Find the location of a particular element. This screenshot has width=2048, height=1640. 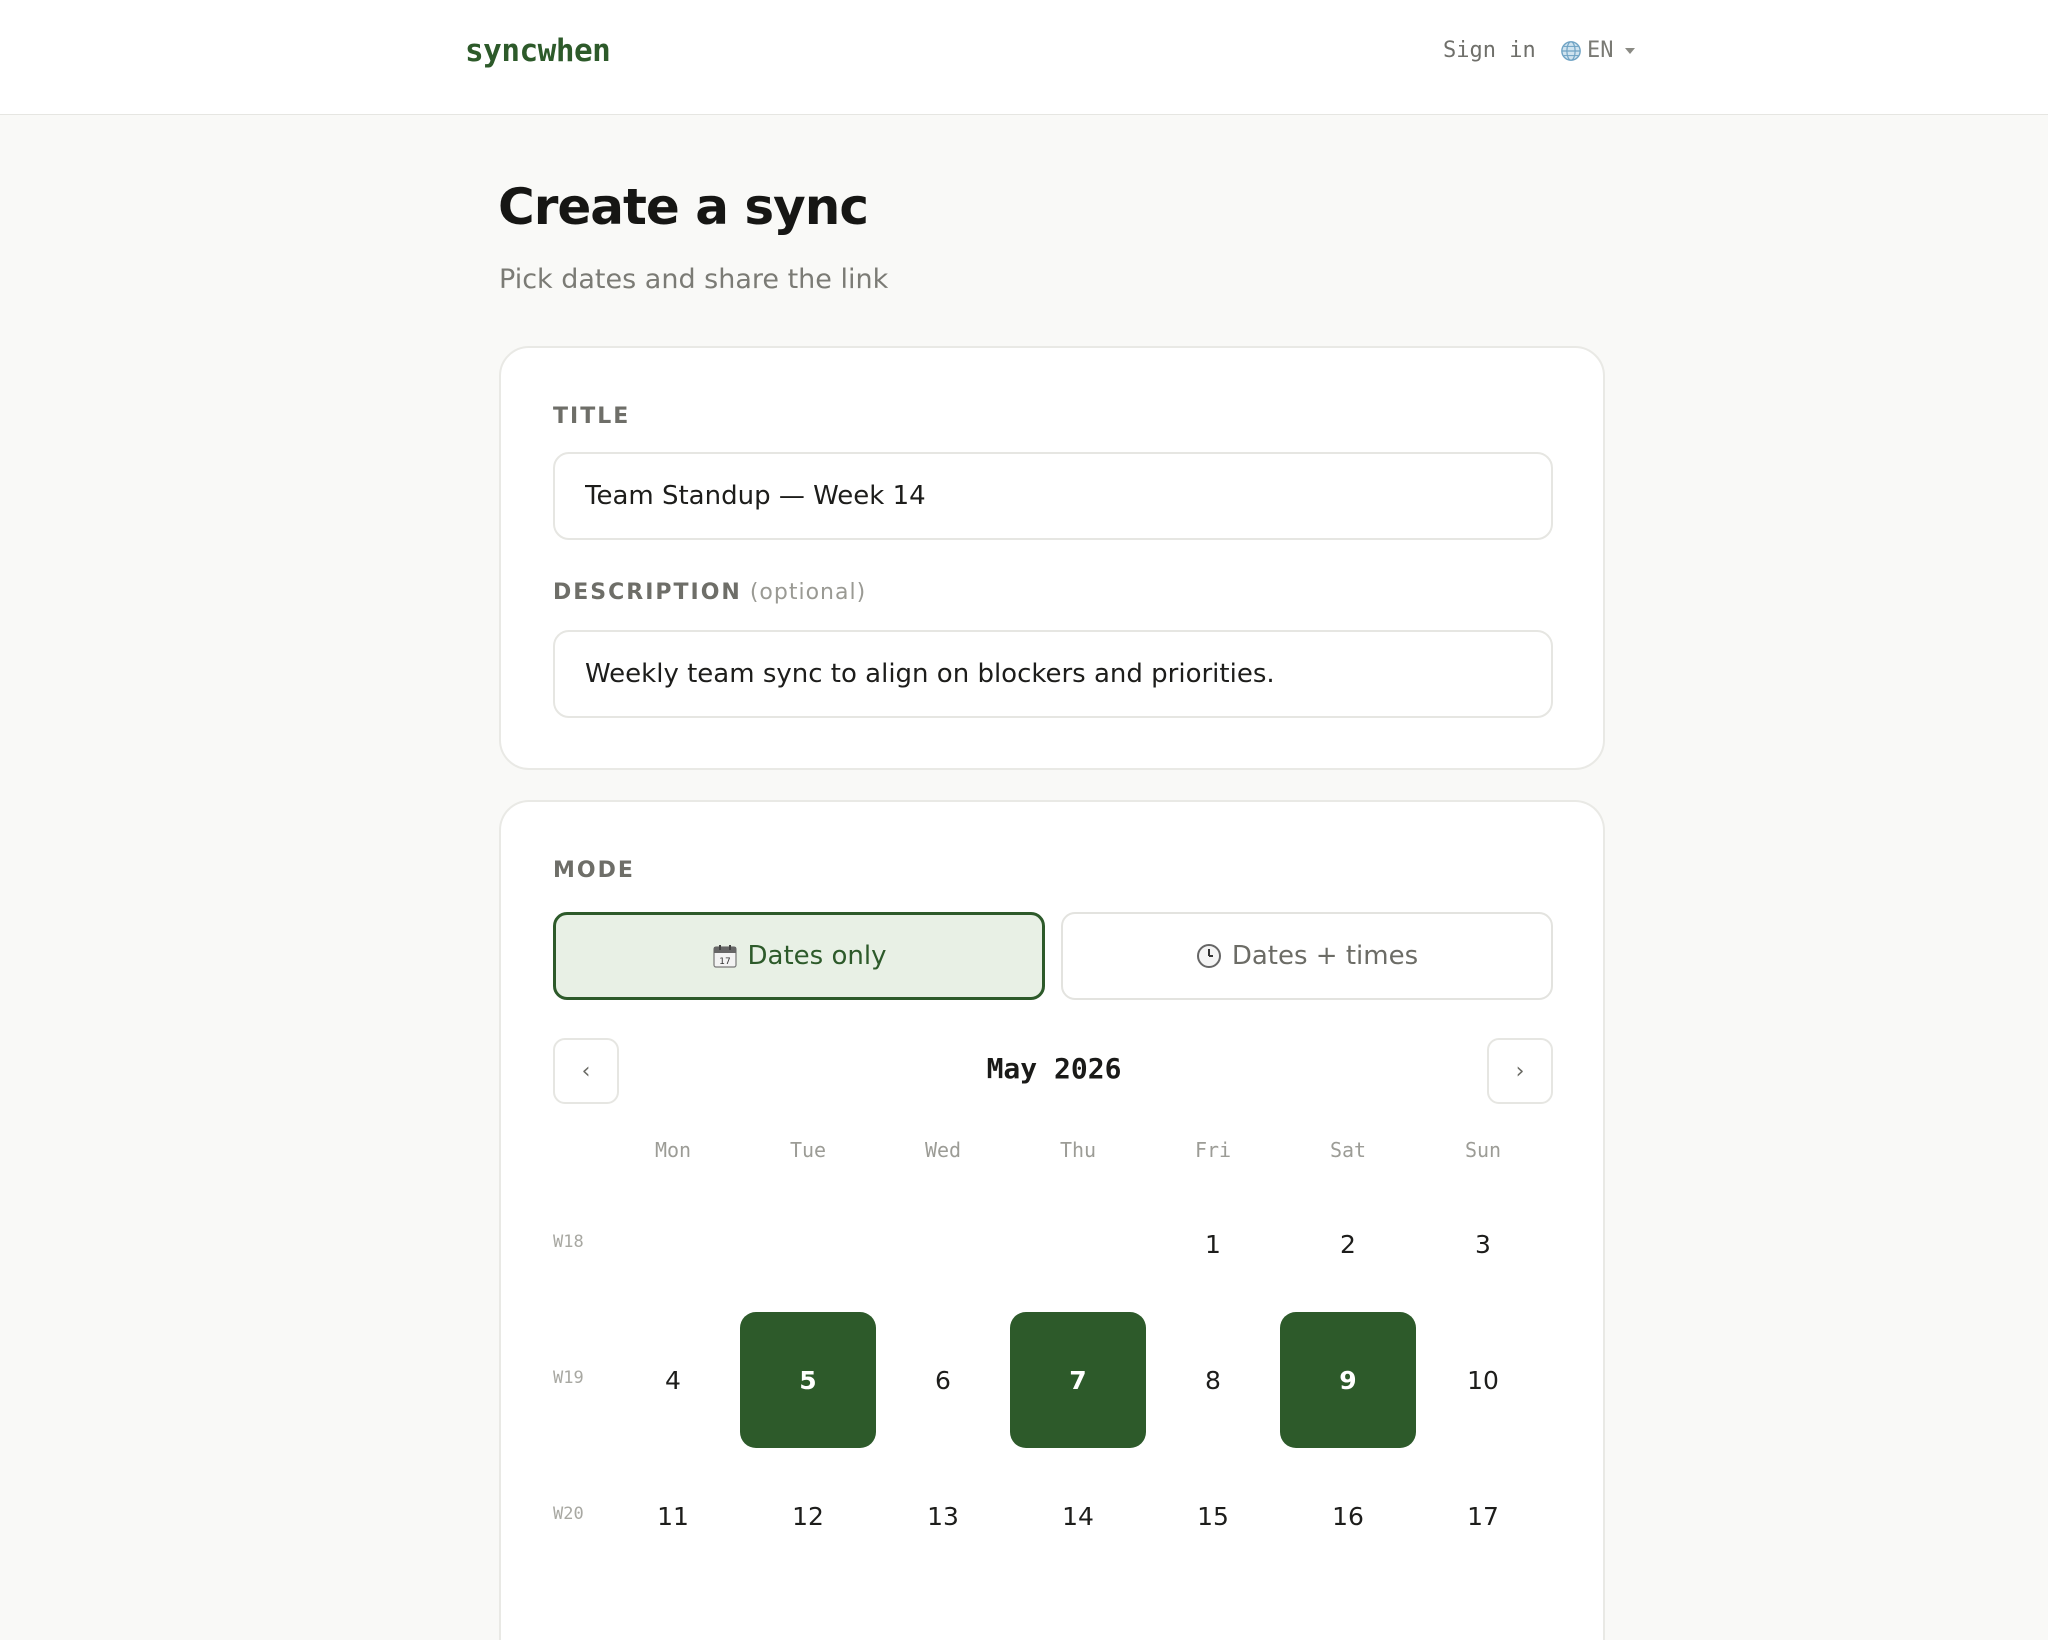

chevron-down-icon is located at coordinates (1629, 50).